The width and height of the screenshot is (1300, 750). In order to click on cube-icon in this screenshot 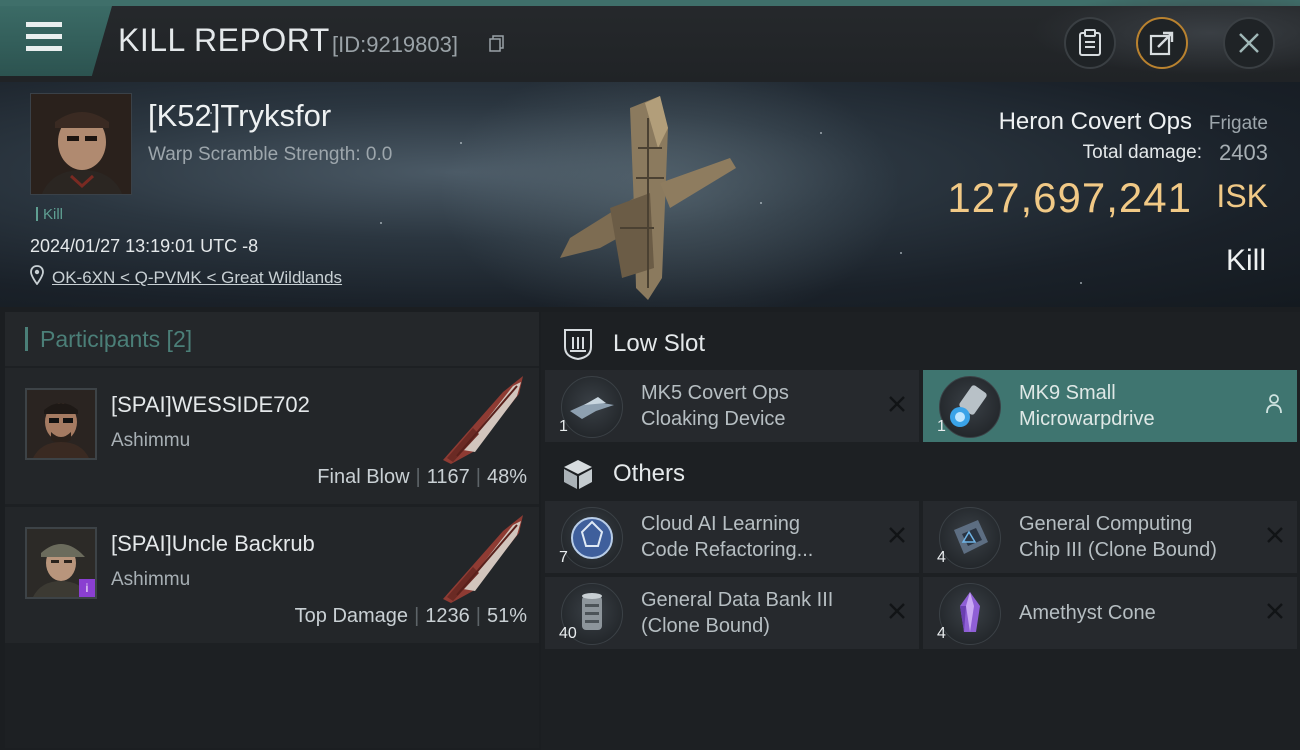, I will do `click(578, 474)`.